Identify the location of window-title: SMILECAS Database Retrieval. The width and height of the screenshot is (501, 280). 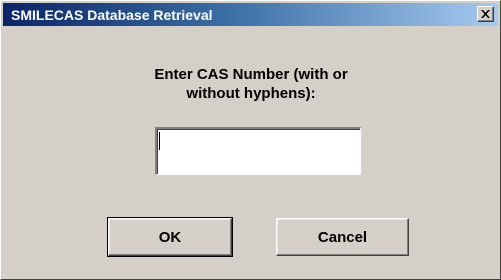
(112, 15).